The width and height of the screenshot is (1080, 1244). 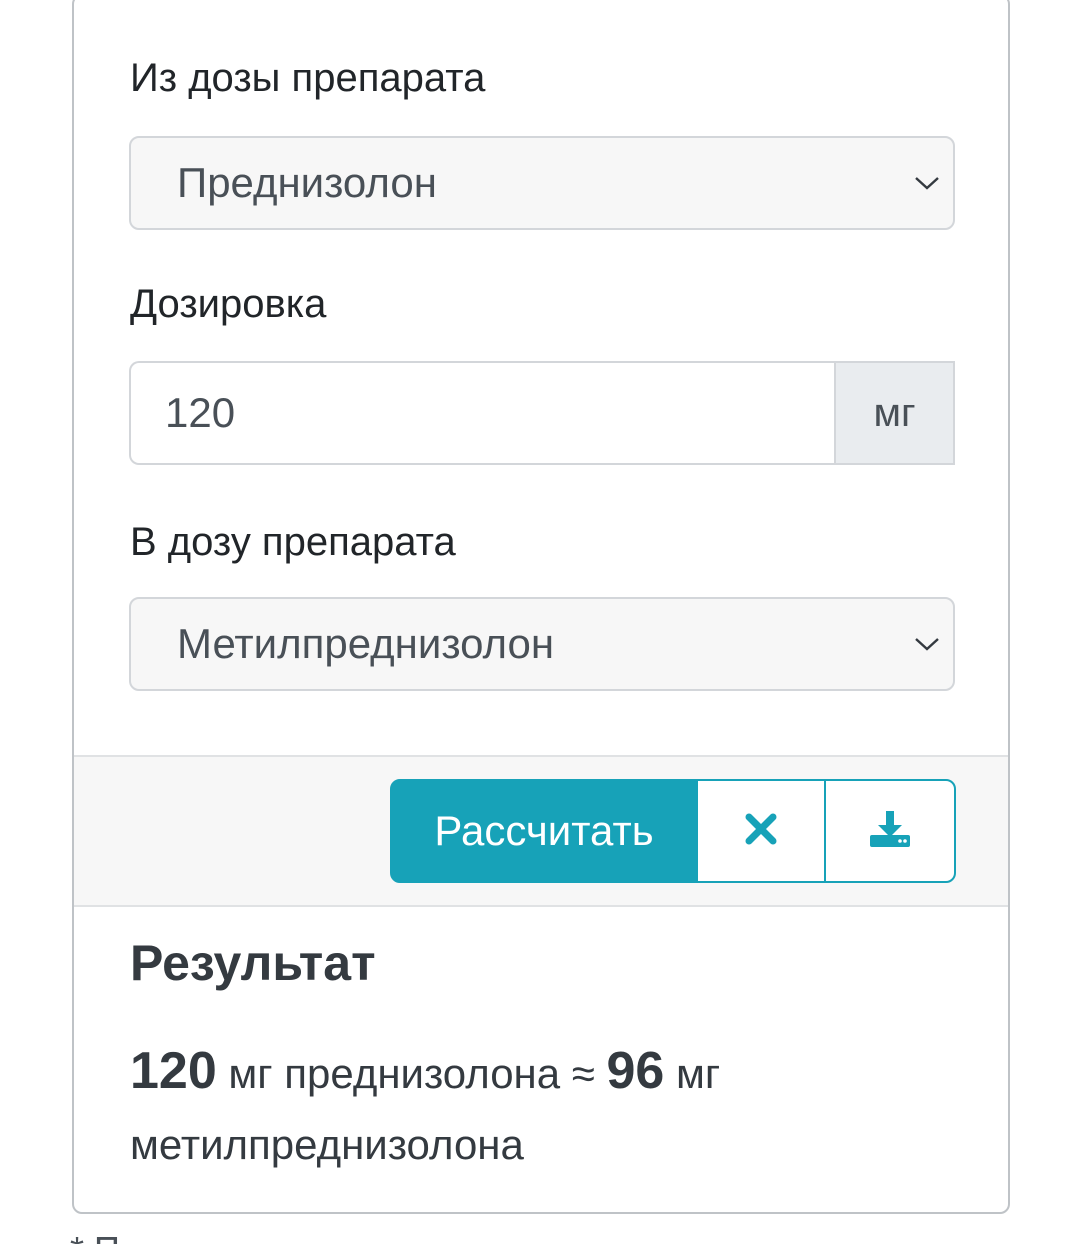 I want to click on download-button, so click(x=890, y=831).